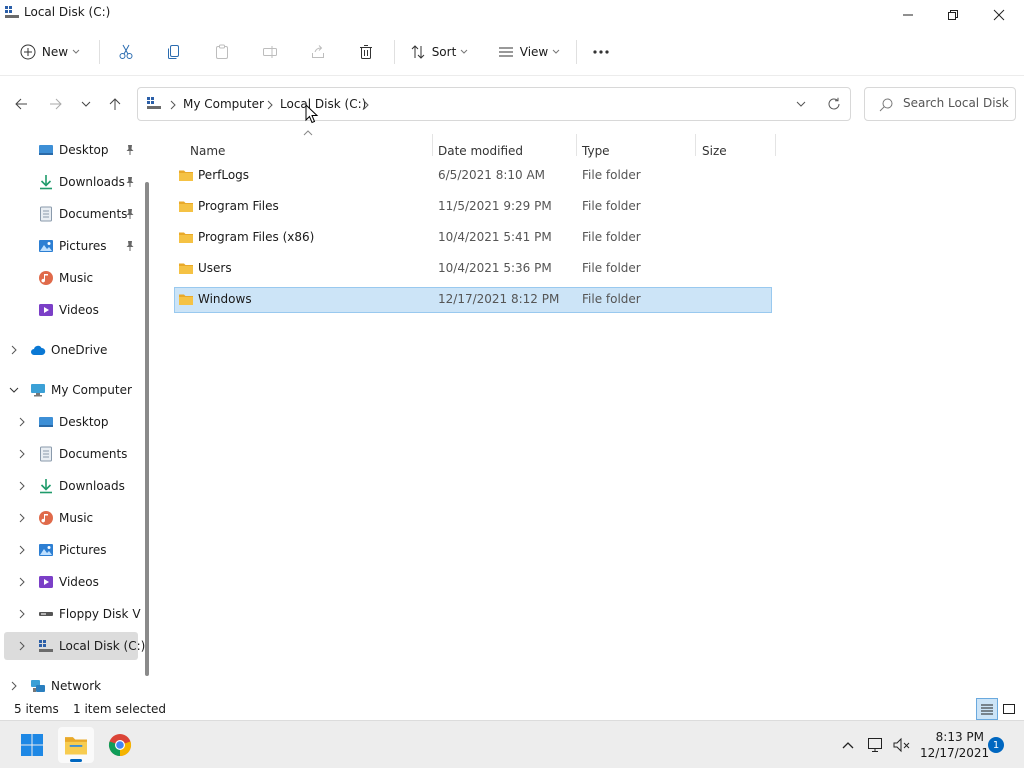 The height and width of the screenshot is (768, 1024). What do you see at coordinates (76, 745) in the screenshot?
I see `file-explorer-taskbar-button` at bounding box center [76, 745].